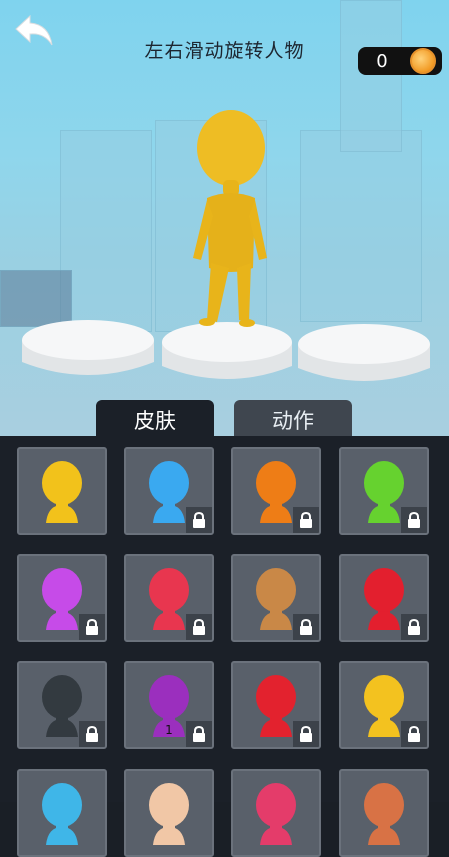 The width and height of the screenshot is (449, 857). I want to click on pink-head-icon, so click(276, 814).